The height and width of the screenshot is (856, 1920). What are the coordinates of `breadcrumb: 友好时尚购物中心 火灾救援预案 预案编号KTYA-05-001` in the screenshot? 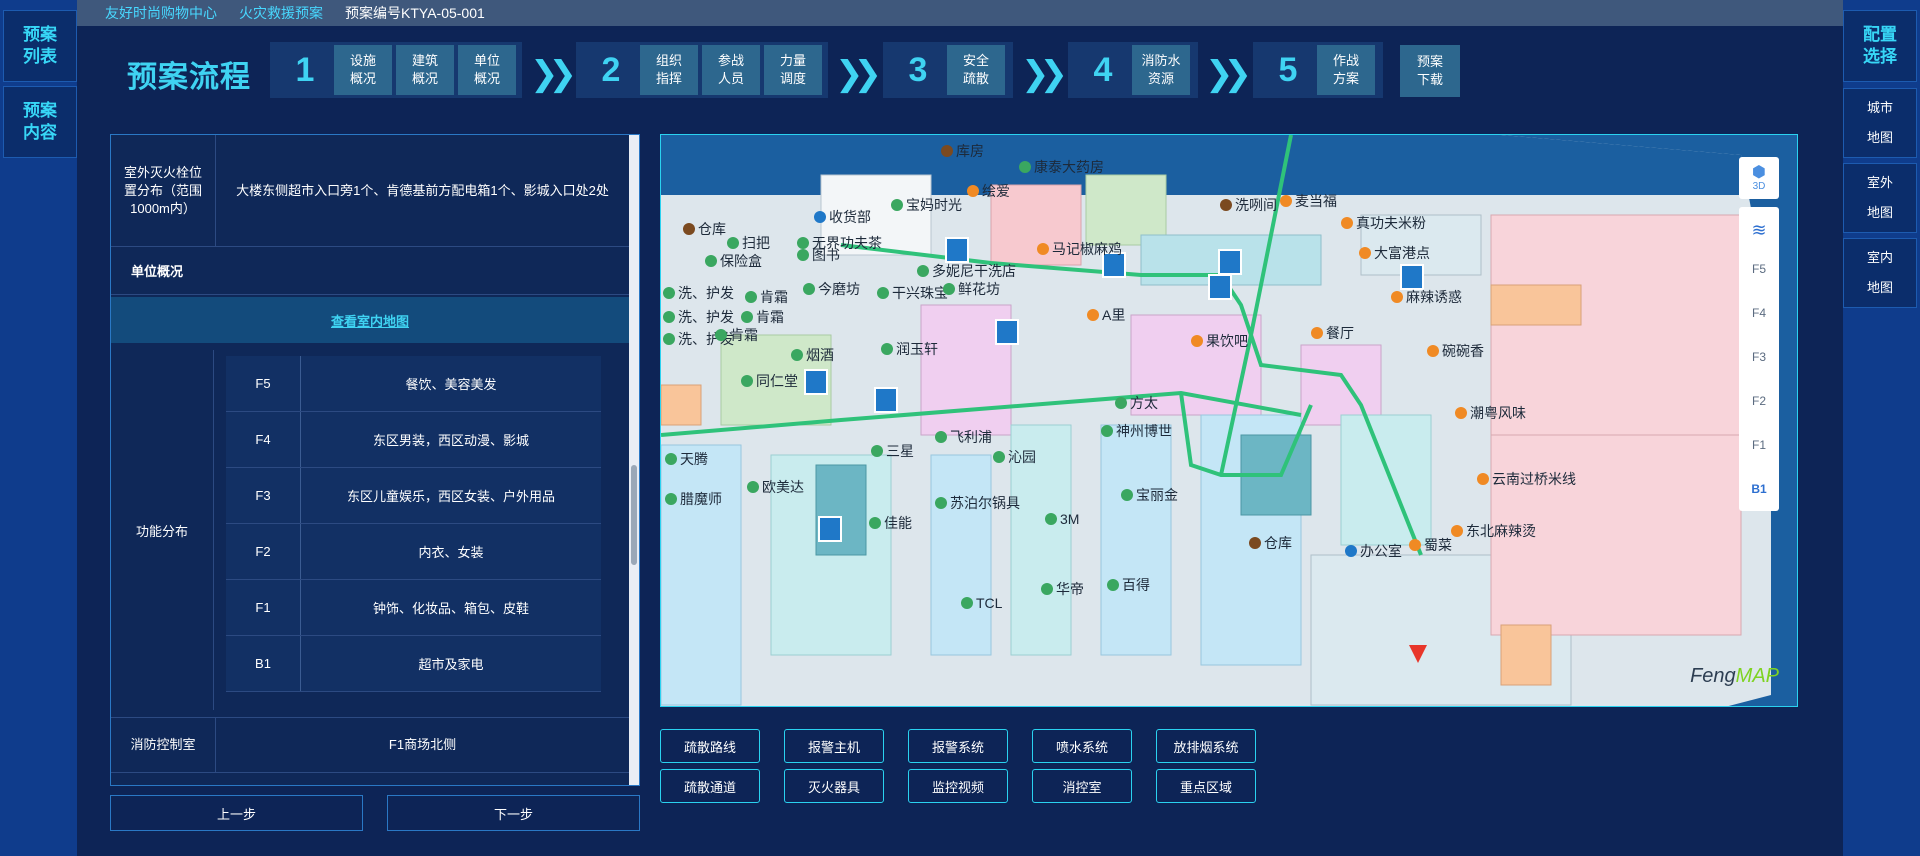 It's located at (960, 13).